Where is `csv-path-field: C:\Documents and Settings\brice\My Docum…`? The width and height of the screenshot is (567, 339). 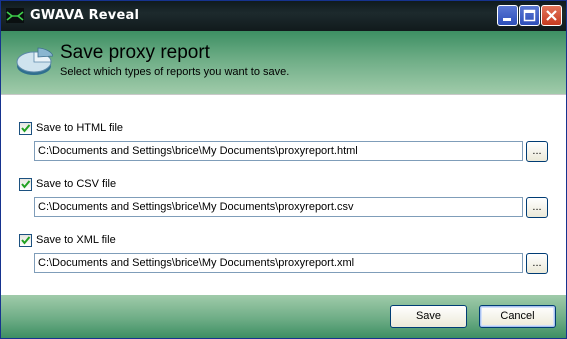
csv-path-field: C:\Documents and Settings\brice\My Docum… is located at coordinates (278, 207).